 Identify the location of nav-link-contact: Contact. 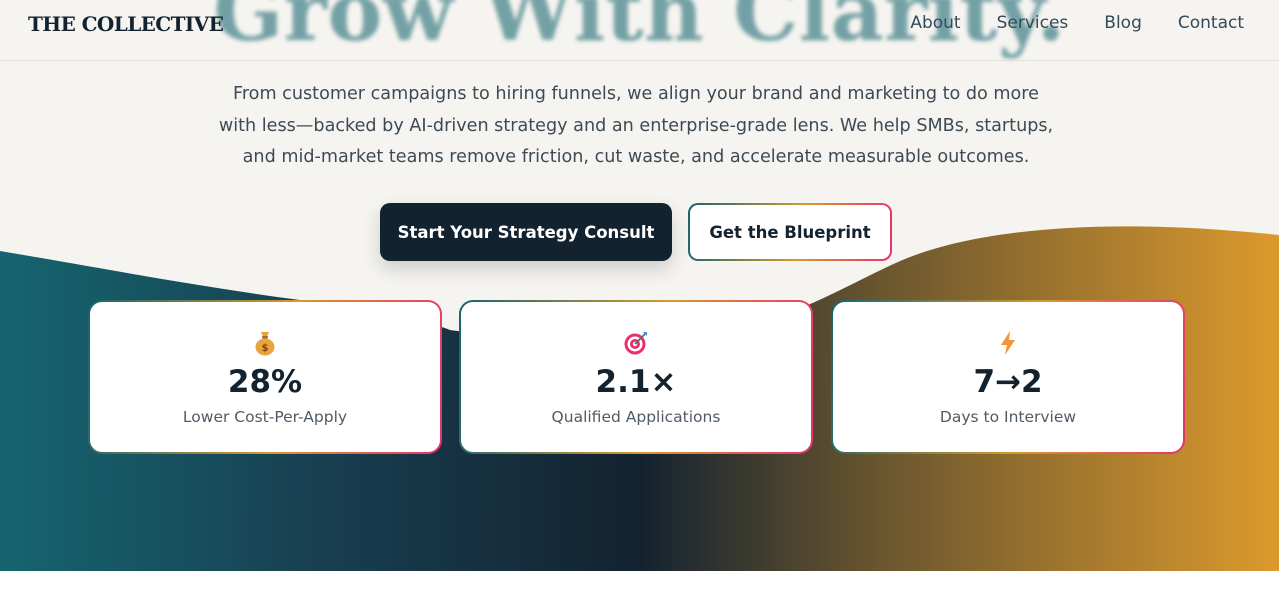
(1211, 23).